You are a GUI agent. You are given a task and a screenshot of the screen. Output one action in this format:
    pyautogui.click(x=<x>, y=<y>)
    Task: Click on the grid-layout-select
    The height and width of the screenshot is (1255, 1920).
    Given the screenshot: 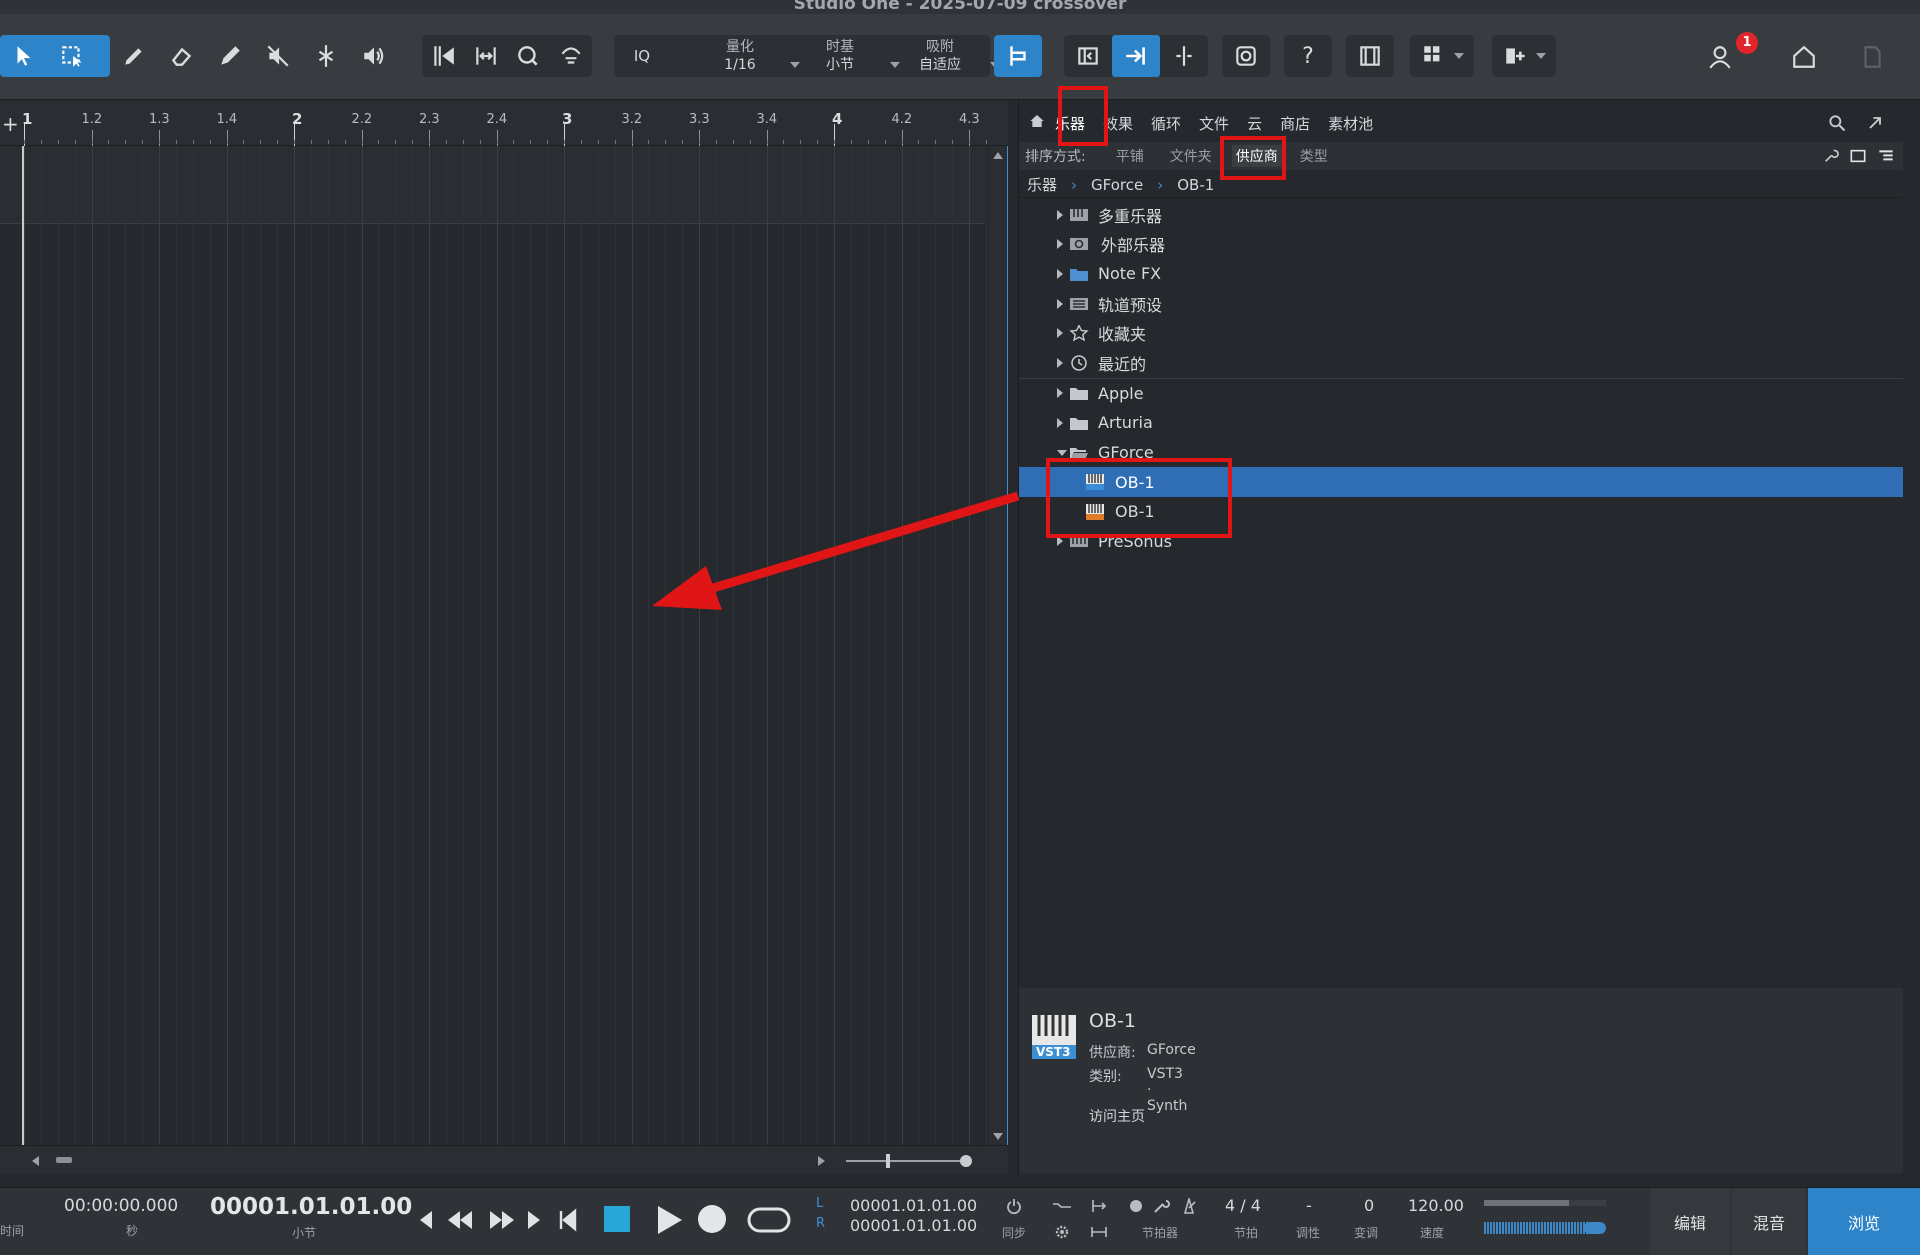 What is the action you would take?
    pyautogui.click(x=1442, y=56)
    